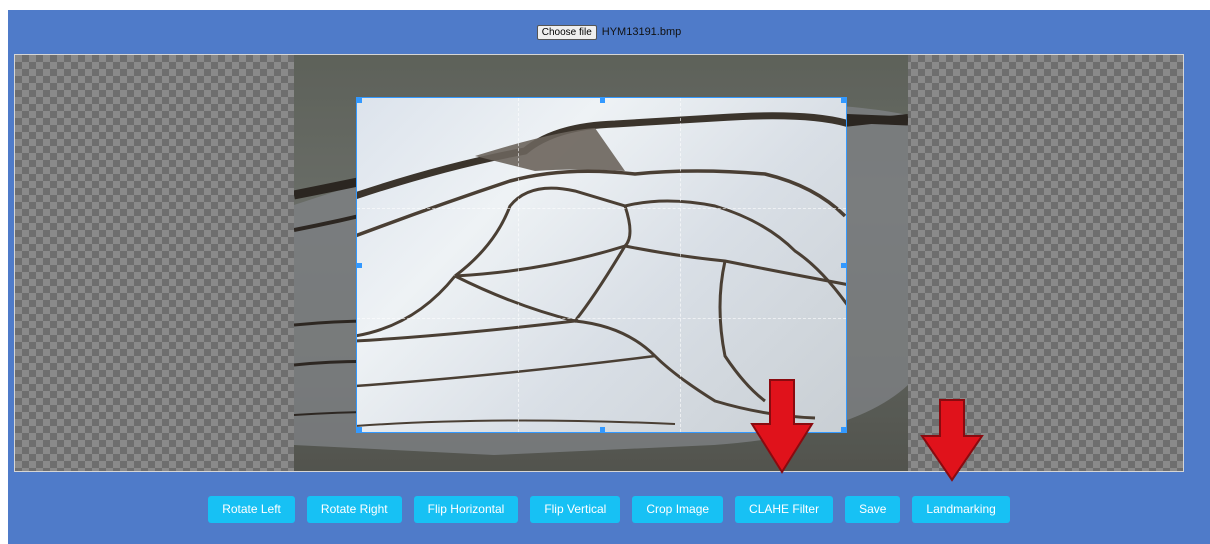 Image resolution: width=1210 pixels, height=544 pixels. Describe the element at coordinates (602, 100) in the screenshot. I see `crop-handle-top` at that location.